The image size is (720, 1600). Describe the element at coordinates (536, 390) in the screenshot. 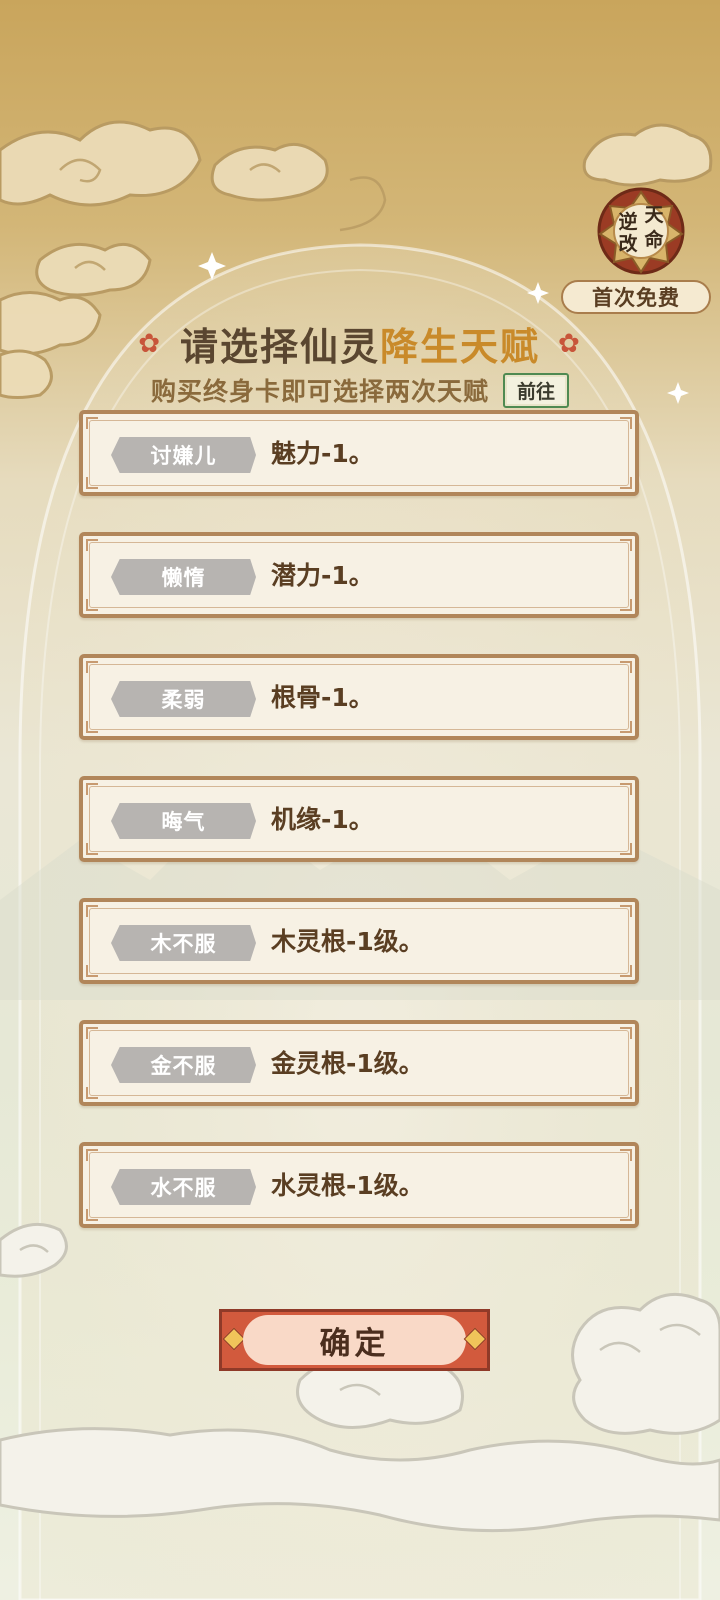

I see `goto-button: 前往` at that location.